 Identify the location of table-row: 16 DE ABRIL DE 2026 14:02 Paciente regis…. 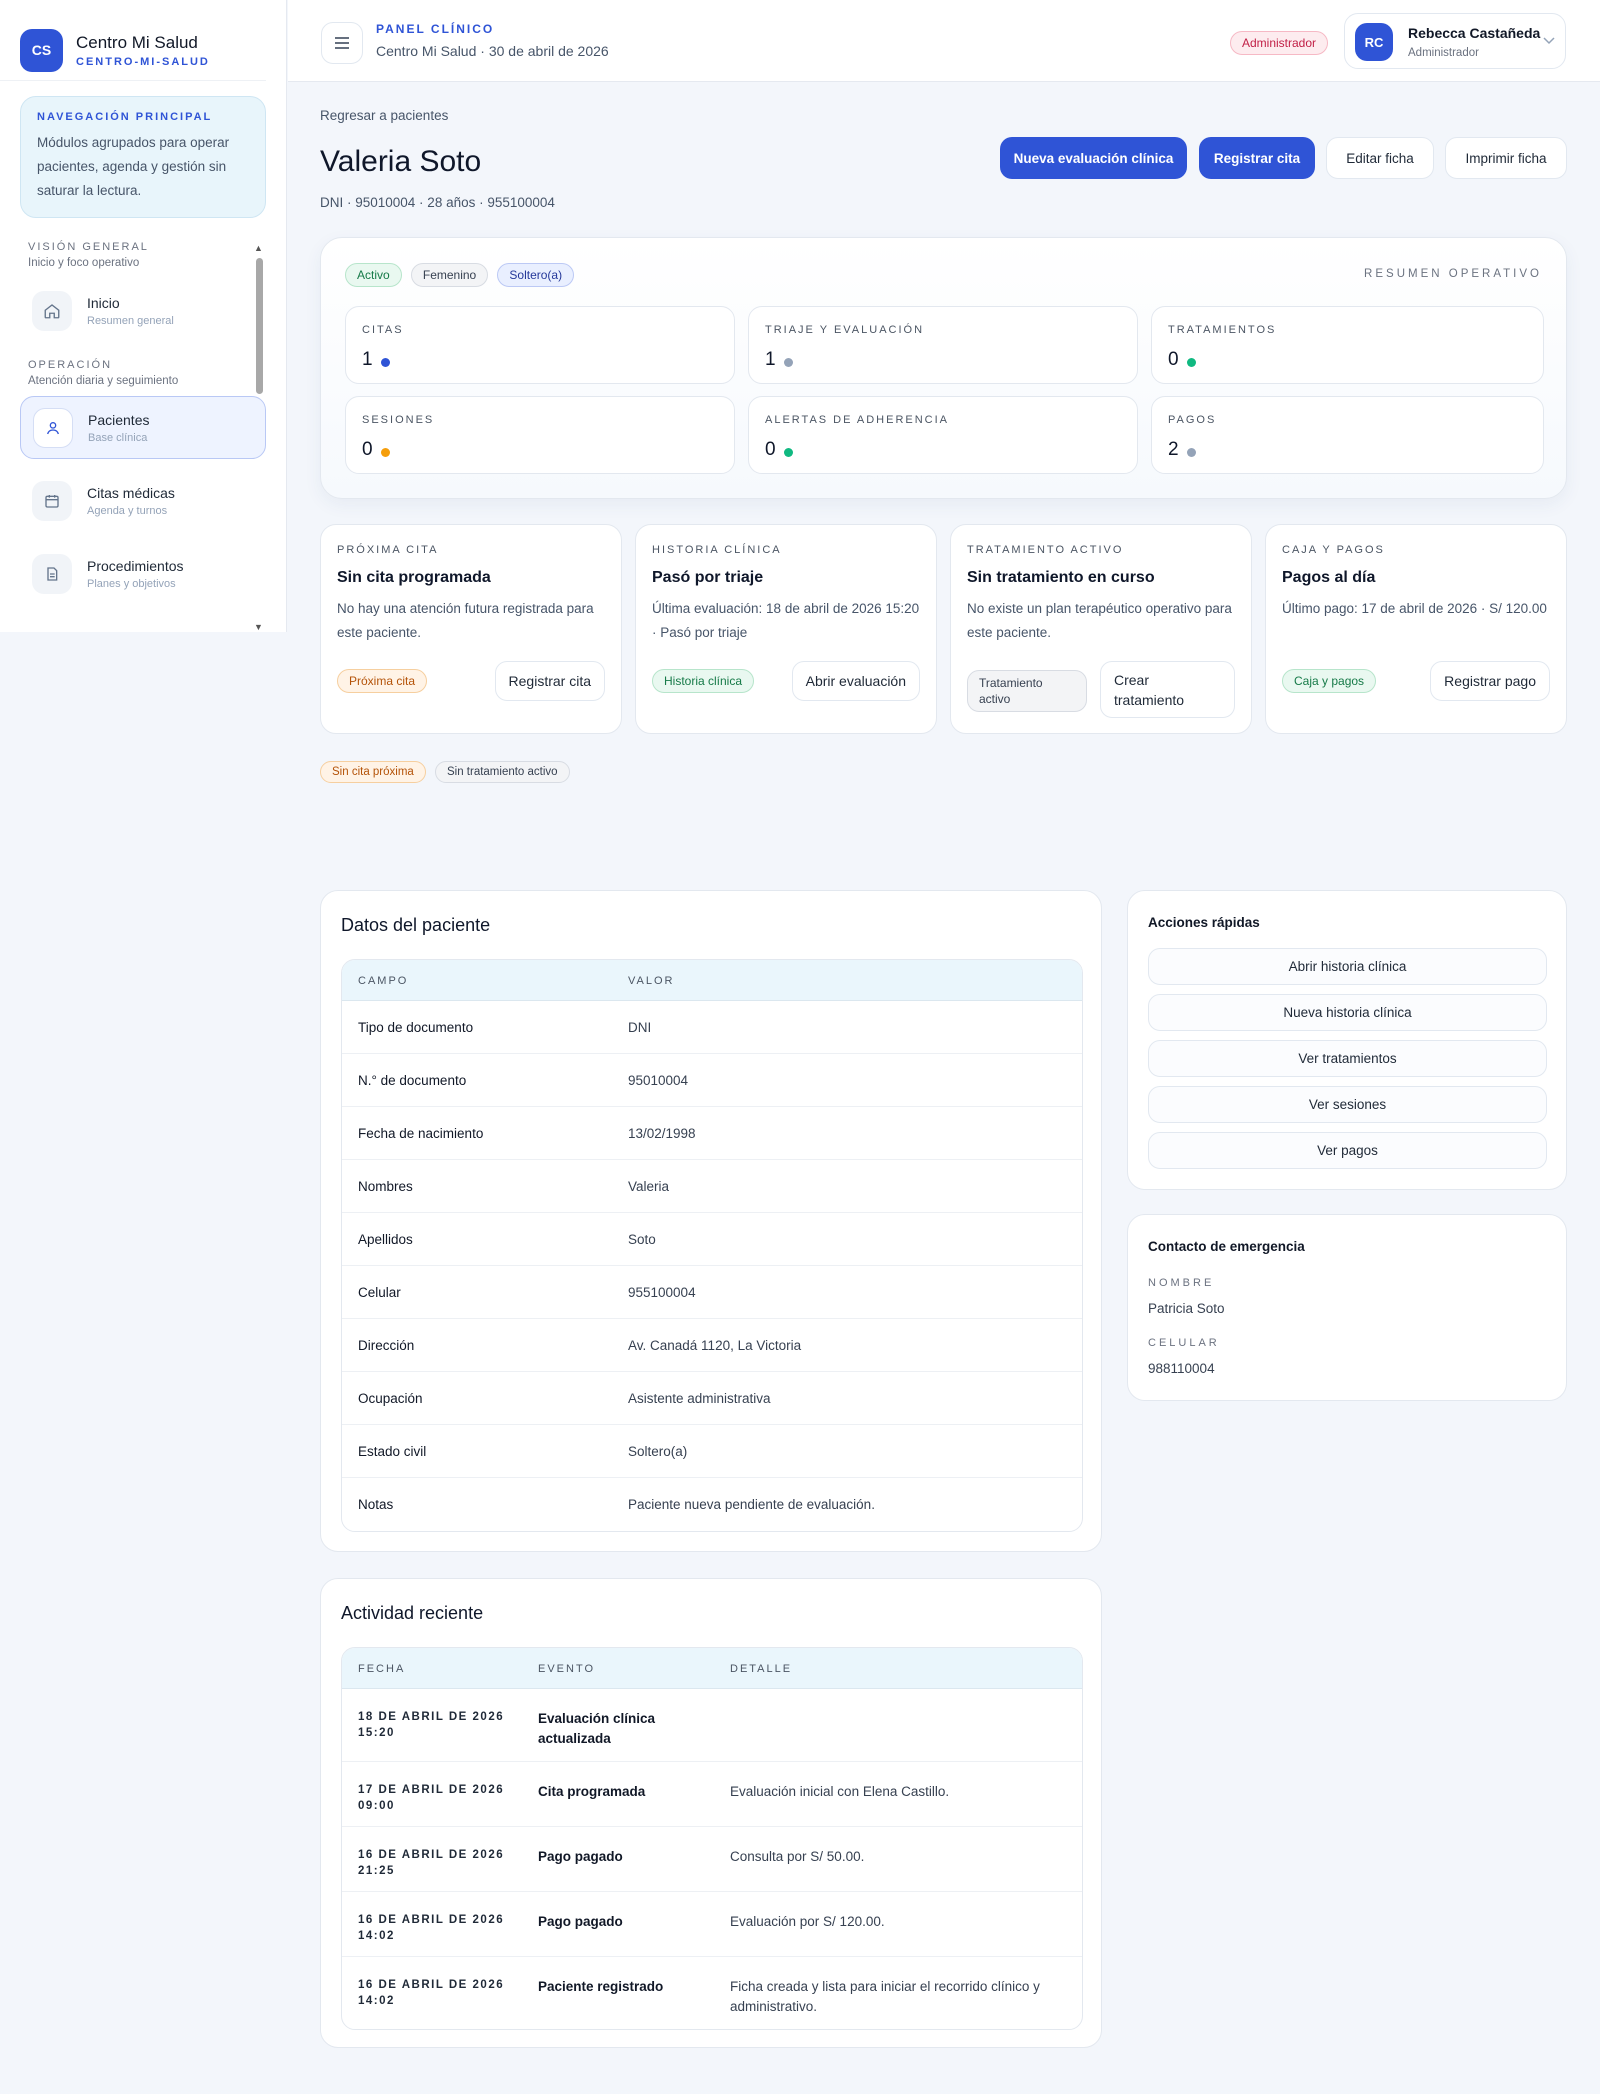
(712, 1993).